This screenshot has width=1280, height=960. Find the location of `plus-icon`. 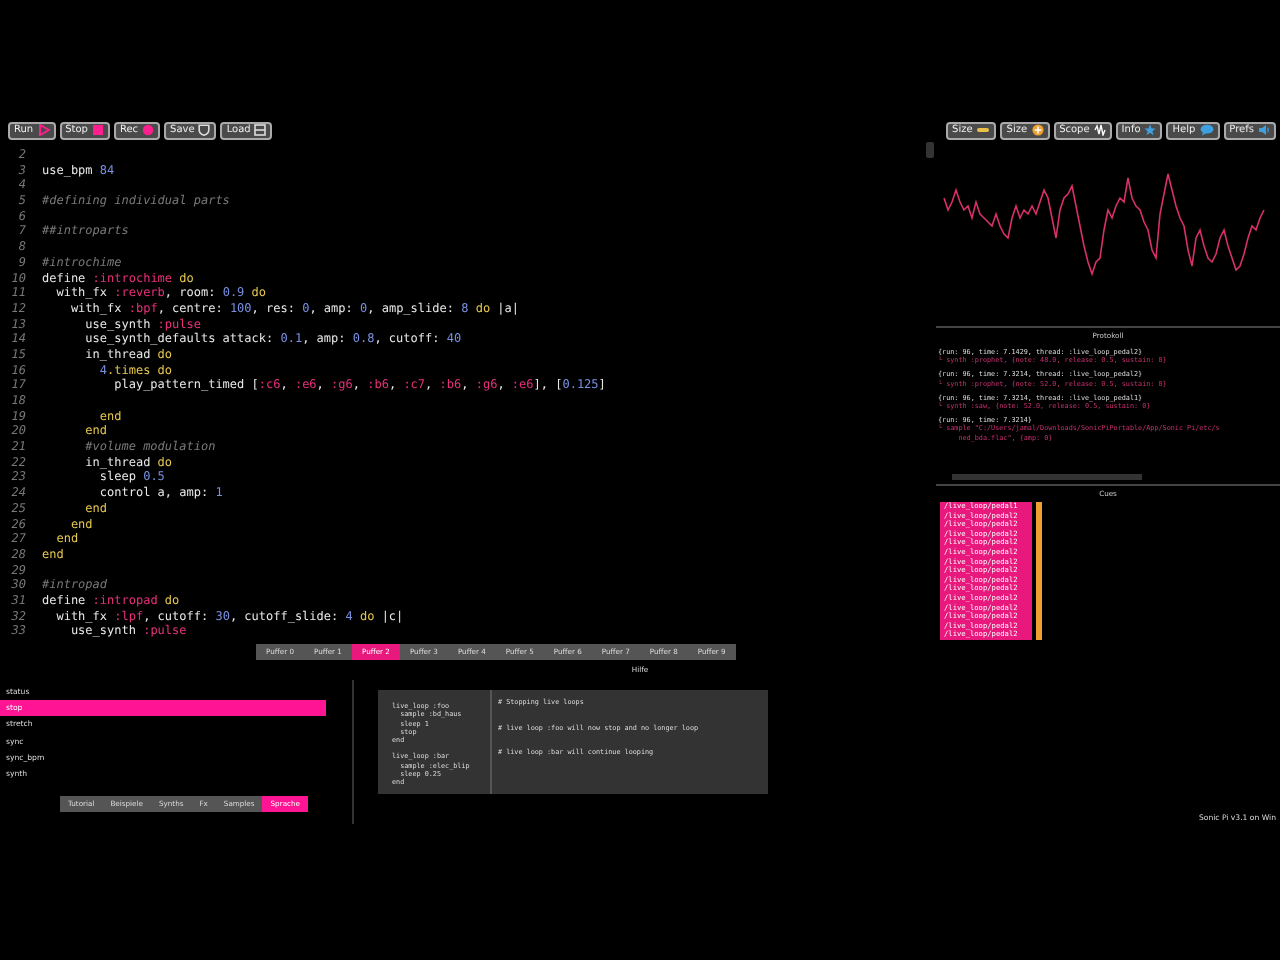

plus-icon is located at coordinates (1037, 130).